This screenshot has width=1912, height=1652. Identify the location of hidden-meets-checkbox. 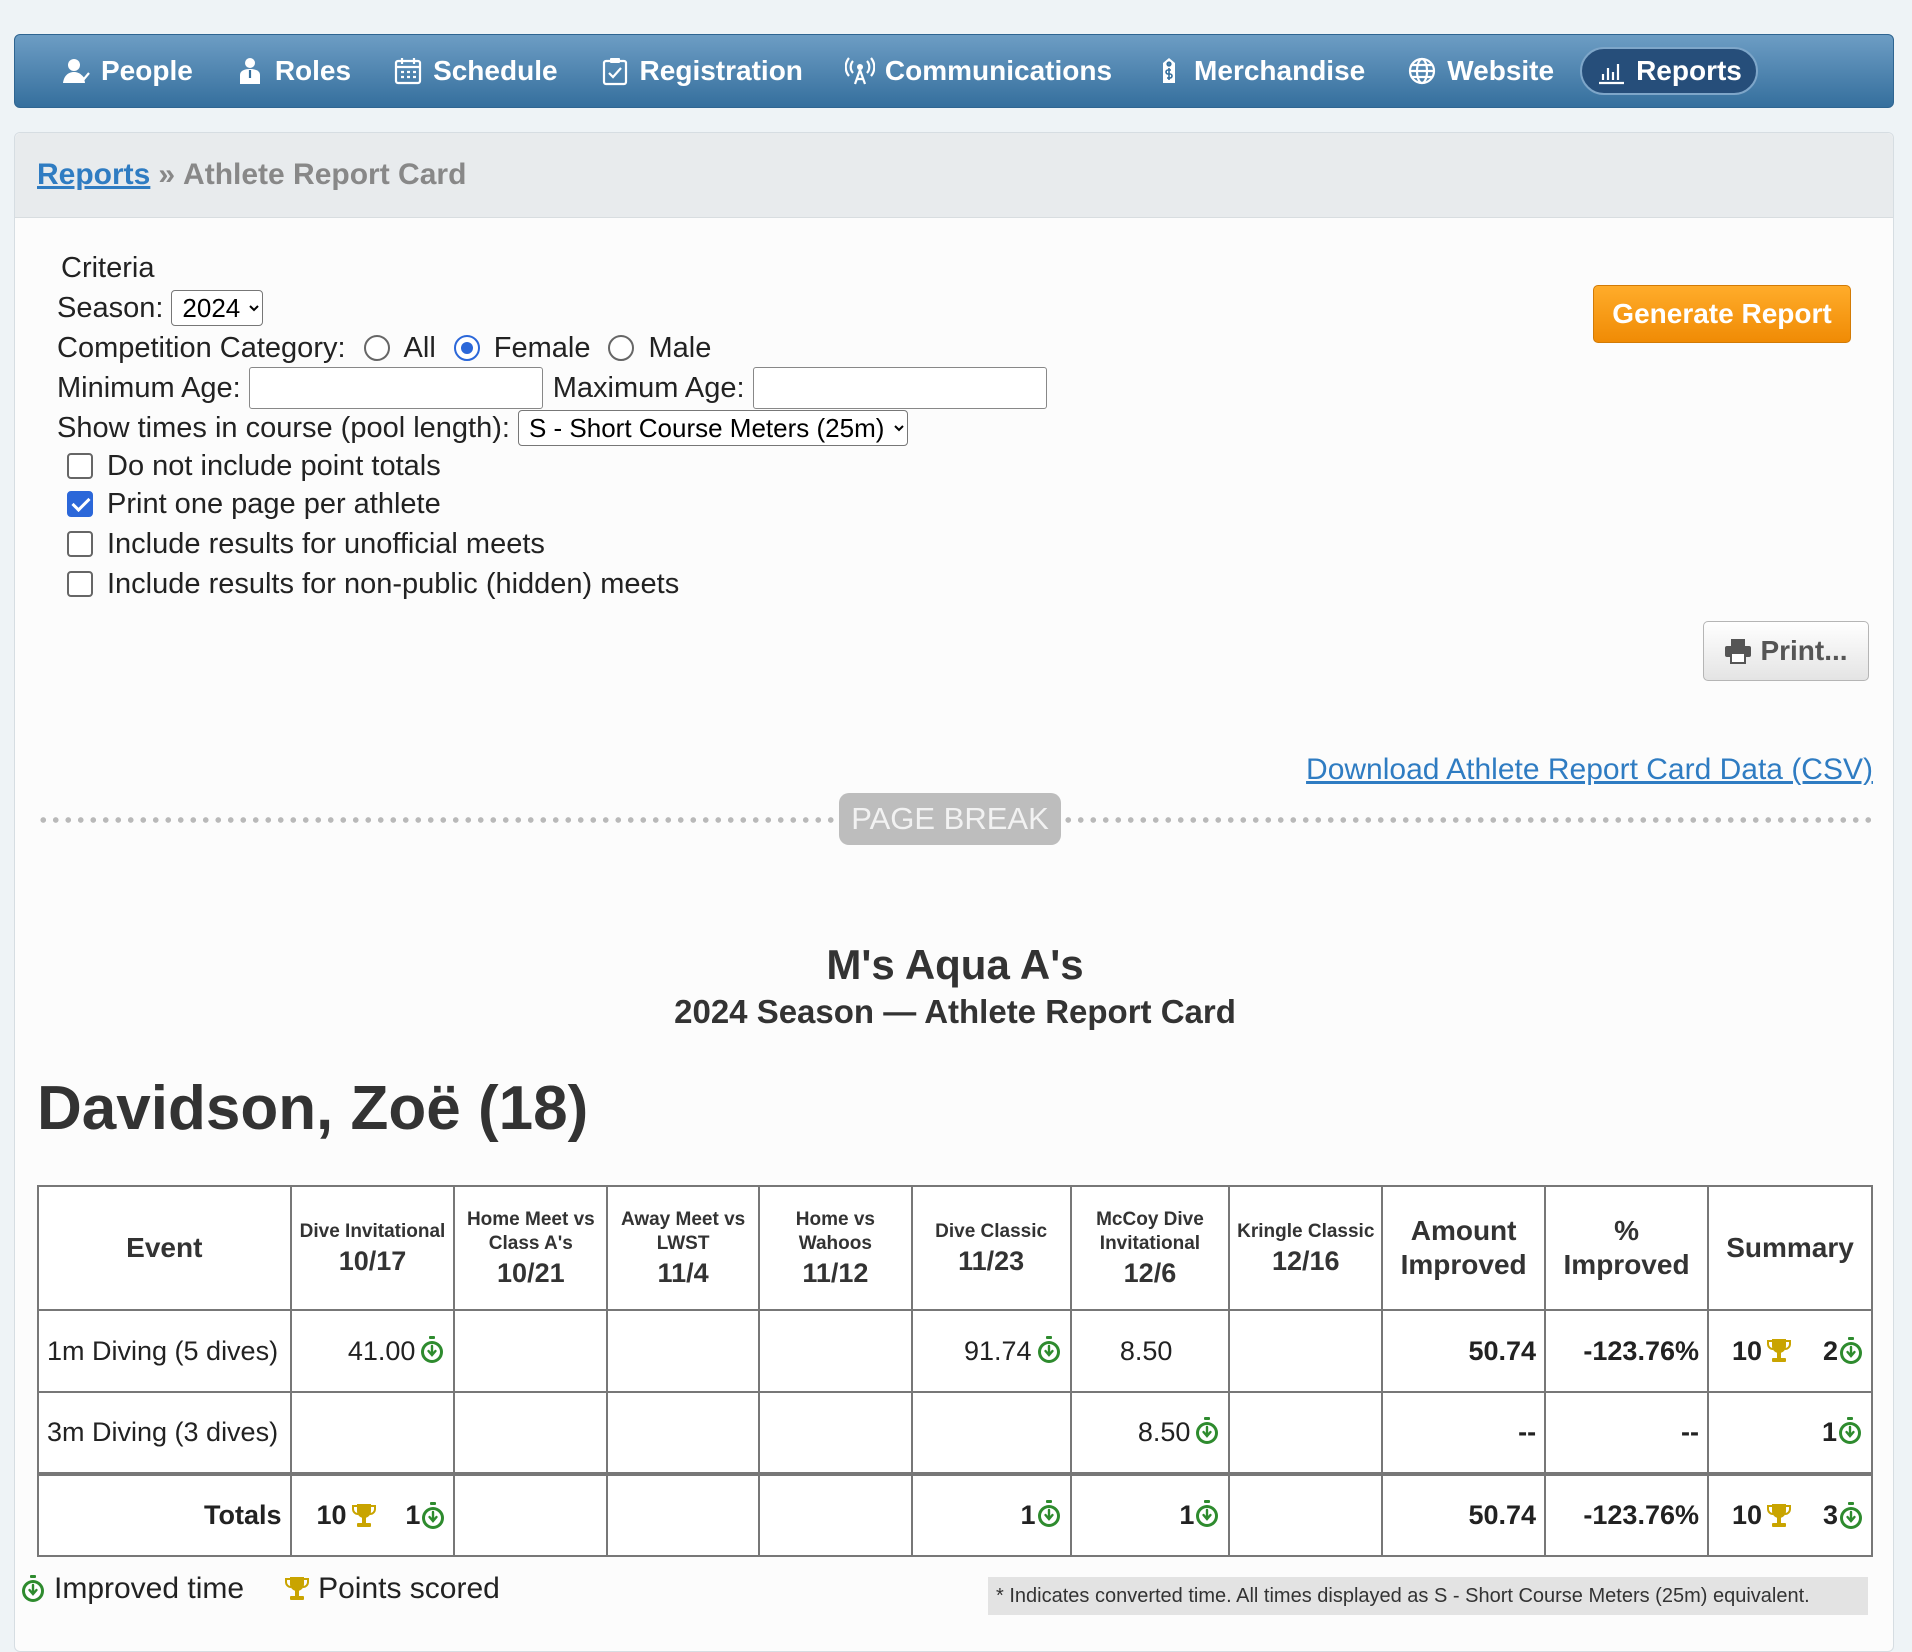
(80, 584).